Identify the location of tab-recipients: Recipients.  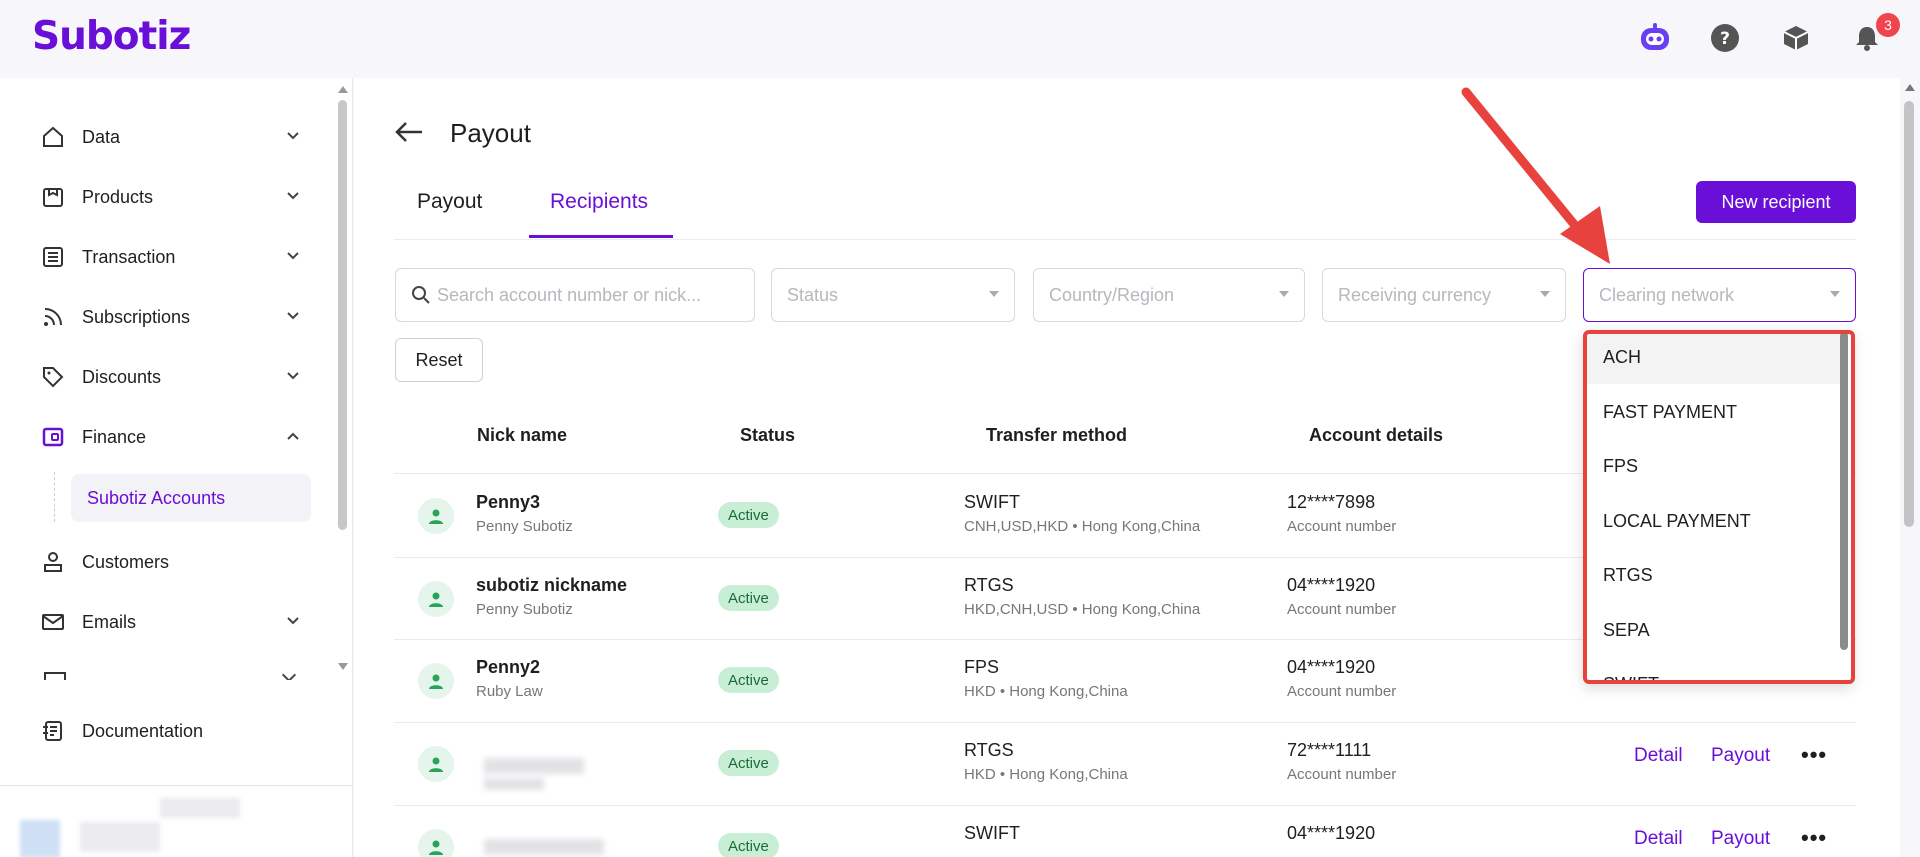
(599, 214).